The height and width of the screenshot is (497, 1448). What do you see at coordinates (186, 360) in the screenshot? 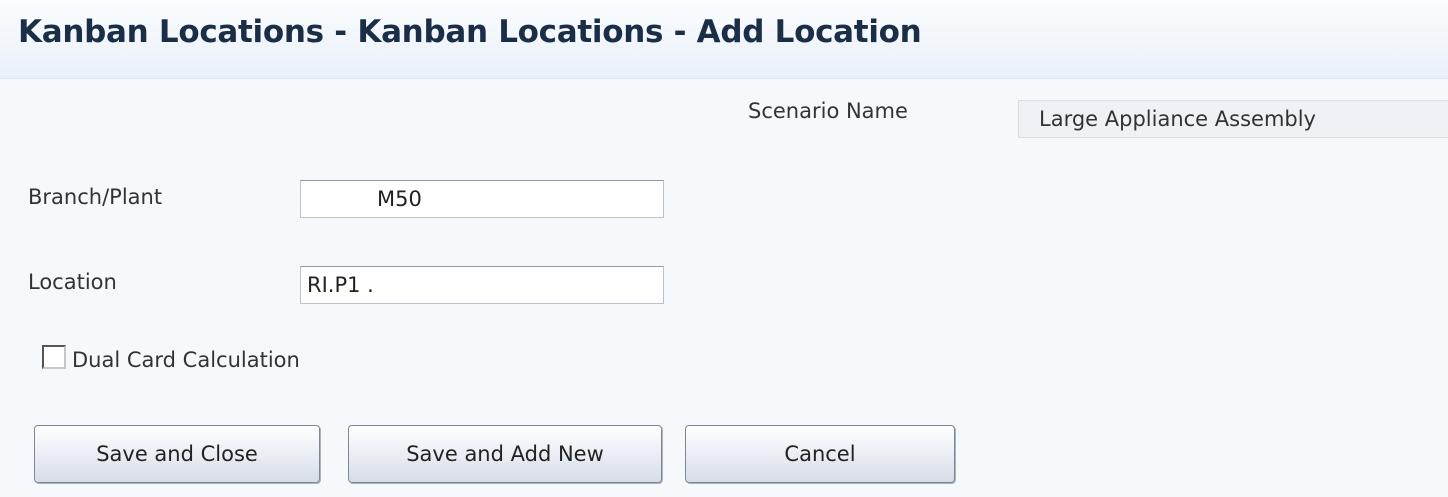
I see `dual-card-label: Dual Card Calculation` at bounding box center [186, 360].